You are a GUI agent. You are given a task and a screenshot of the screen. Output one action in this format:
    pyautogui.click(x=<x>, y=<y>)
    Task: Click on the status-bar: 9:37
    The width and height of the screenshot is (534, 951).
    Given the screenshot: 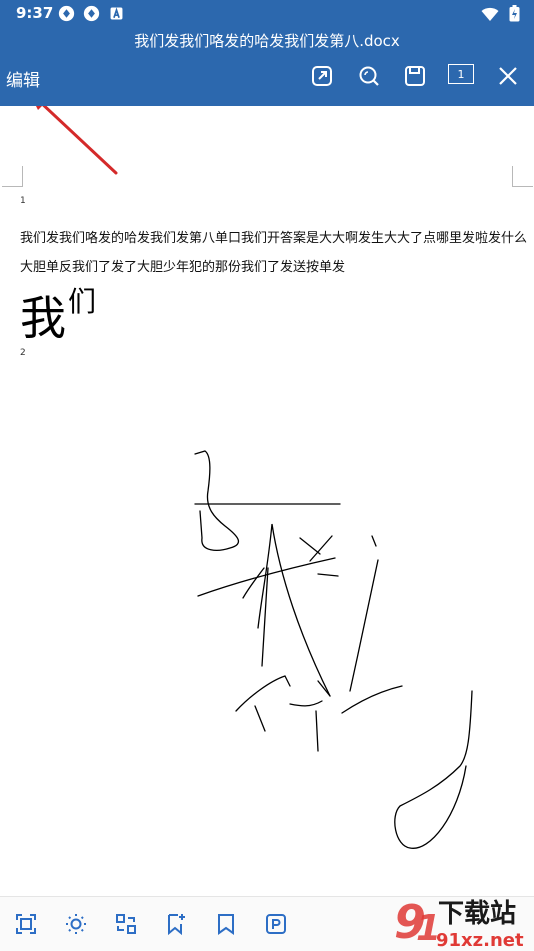 What is the action you would take?
    pyautogui.click(x=267, y=13)
    